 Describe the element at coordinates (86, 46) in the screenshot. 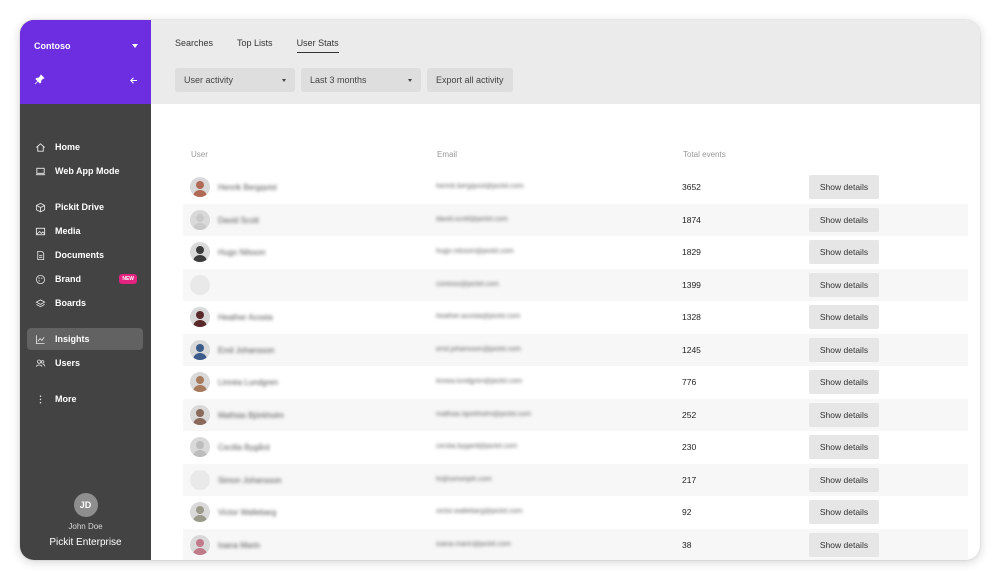

I see `org-switcher: Contoso` at that location.